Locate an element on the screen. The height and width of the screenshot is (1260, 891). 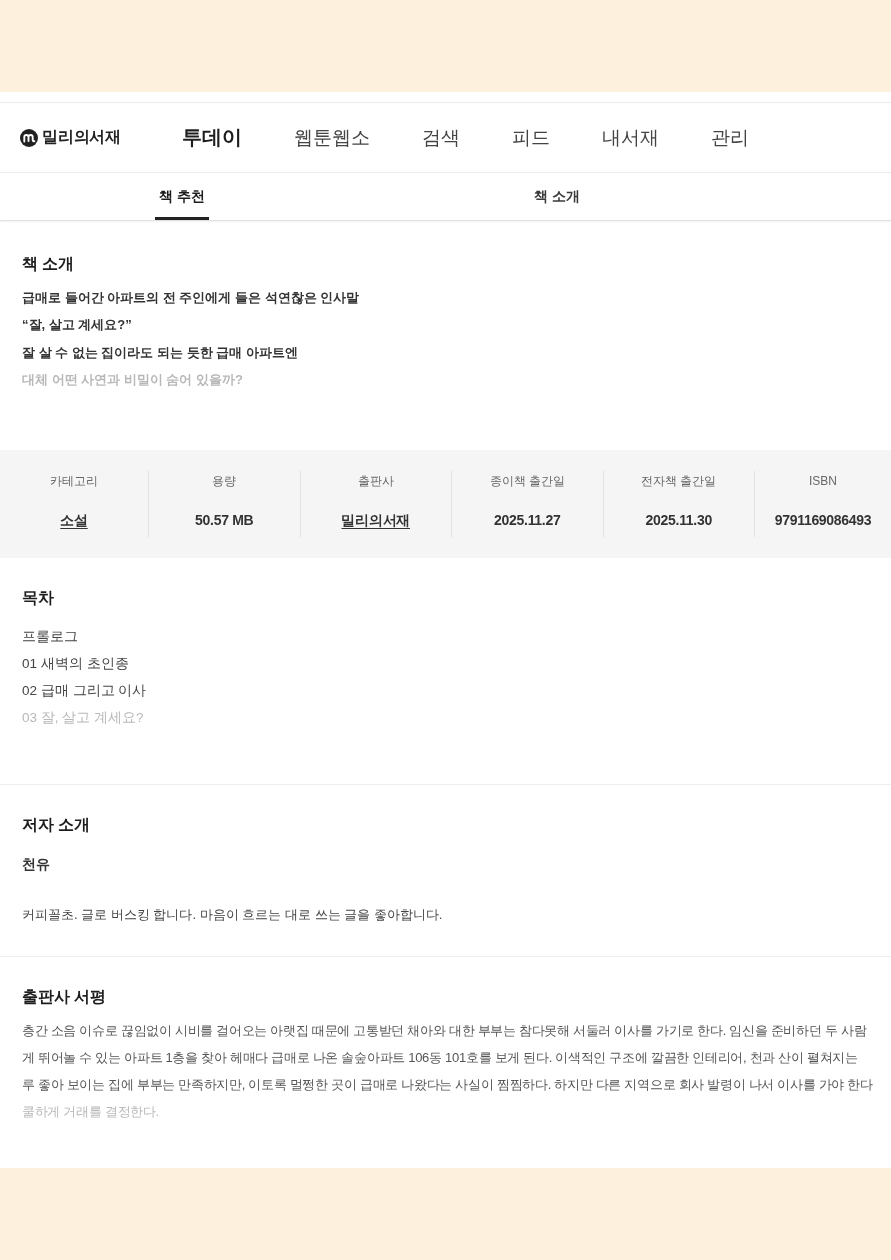
toc-item: 03 잘, 살고 계세요? is located at coordinates (83, 717).